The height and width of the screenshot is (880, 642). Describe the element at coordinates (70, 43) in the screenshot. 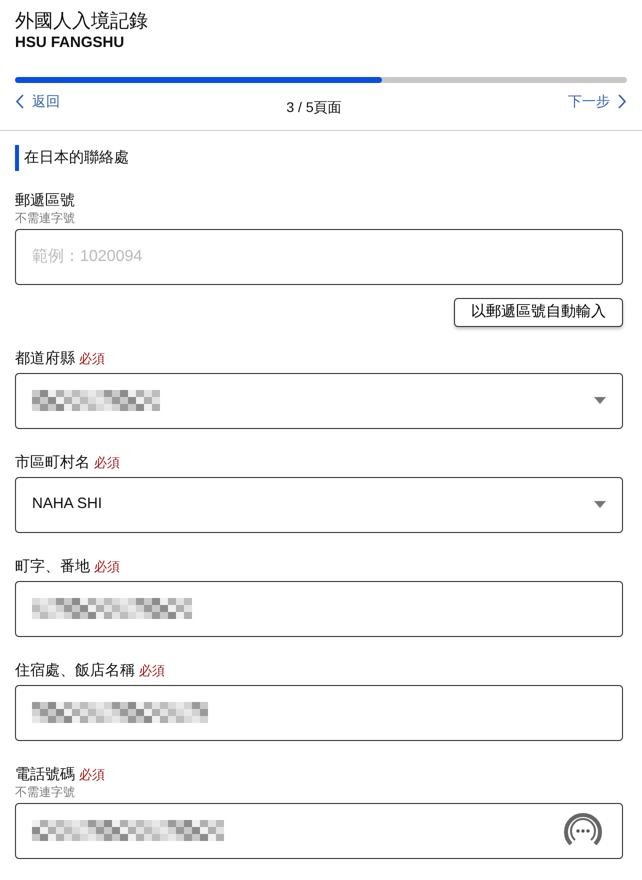

I see `traveler-name: HSU FANGSHU` at that location.